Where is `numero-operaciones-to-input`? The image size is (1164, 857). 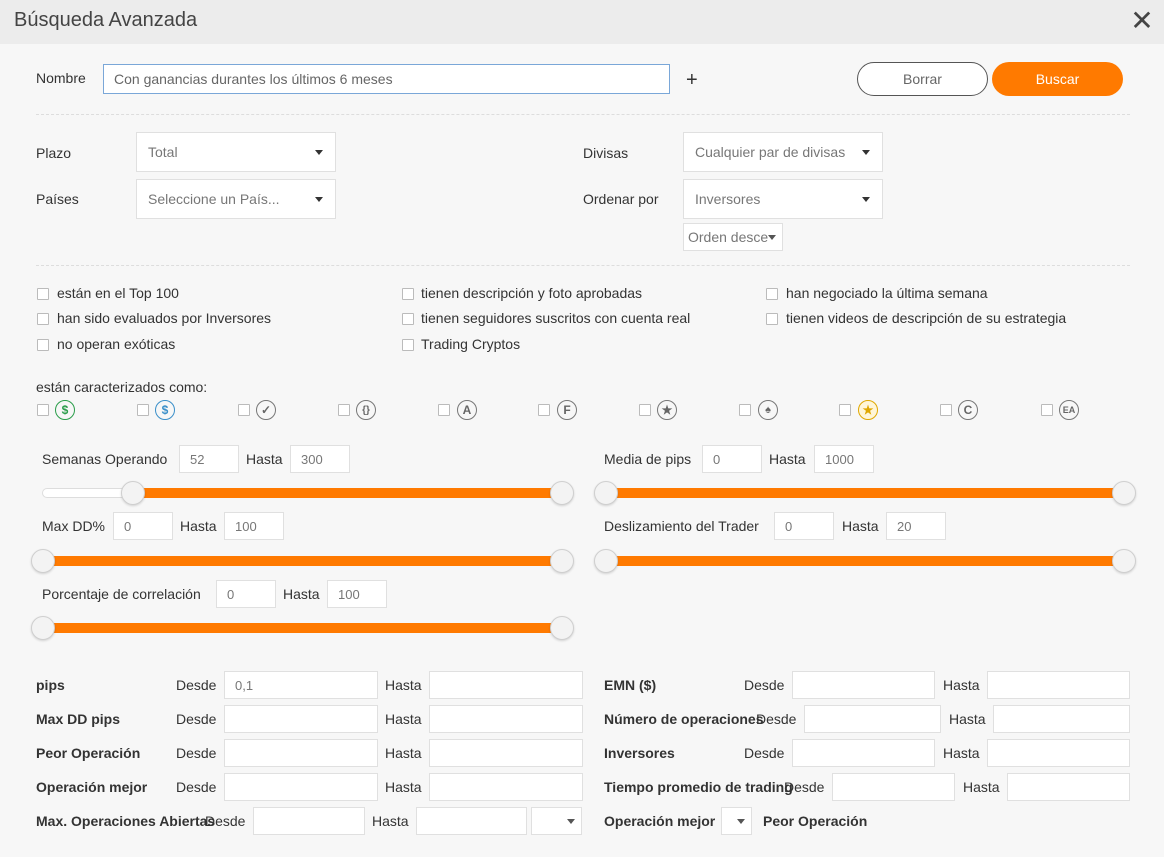
numero-operaciones-to-input is located at coordinates (1061, 719).